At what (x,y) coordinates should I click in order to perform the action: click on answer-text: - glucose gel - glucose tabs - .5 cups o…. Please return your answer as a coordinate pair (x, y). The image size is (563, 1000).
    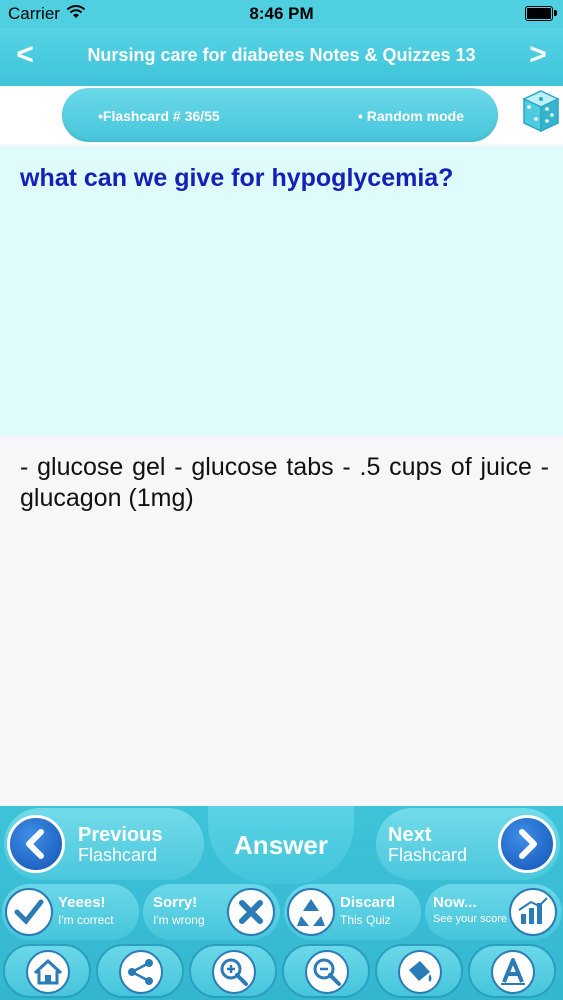
    Looking at the image, I should click on (284, 482).